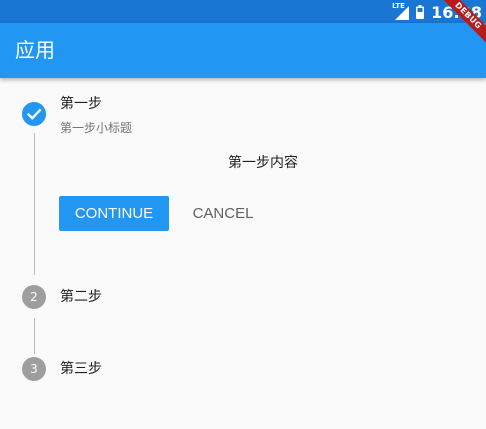  What do you see at coordinates (243, 50) in the screenshot?
I see `app-bar: 应用` at bounding box center [243, 50].